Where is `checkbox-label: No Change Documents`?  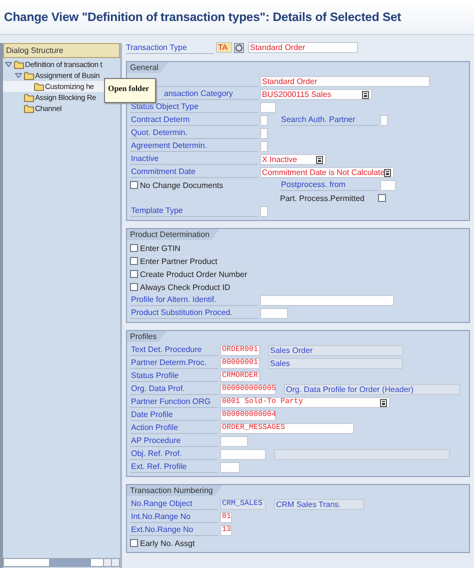
checkbox-label: No Change Documents is located at coordinates (182, 185).